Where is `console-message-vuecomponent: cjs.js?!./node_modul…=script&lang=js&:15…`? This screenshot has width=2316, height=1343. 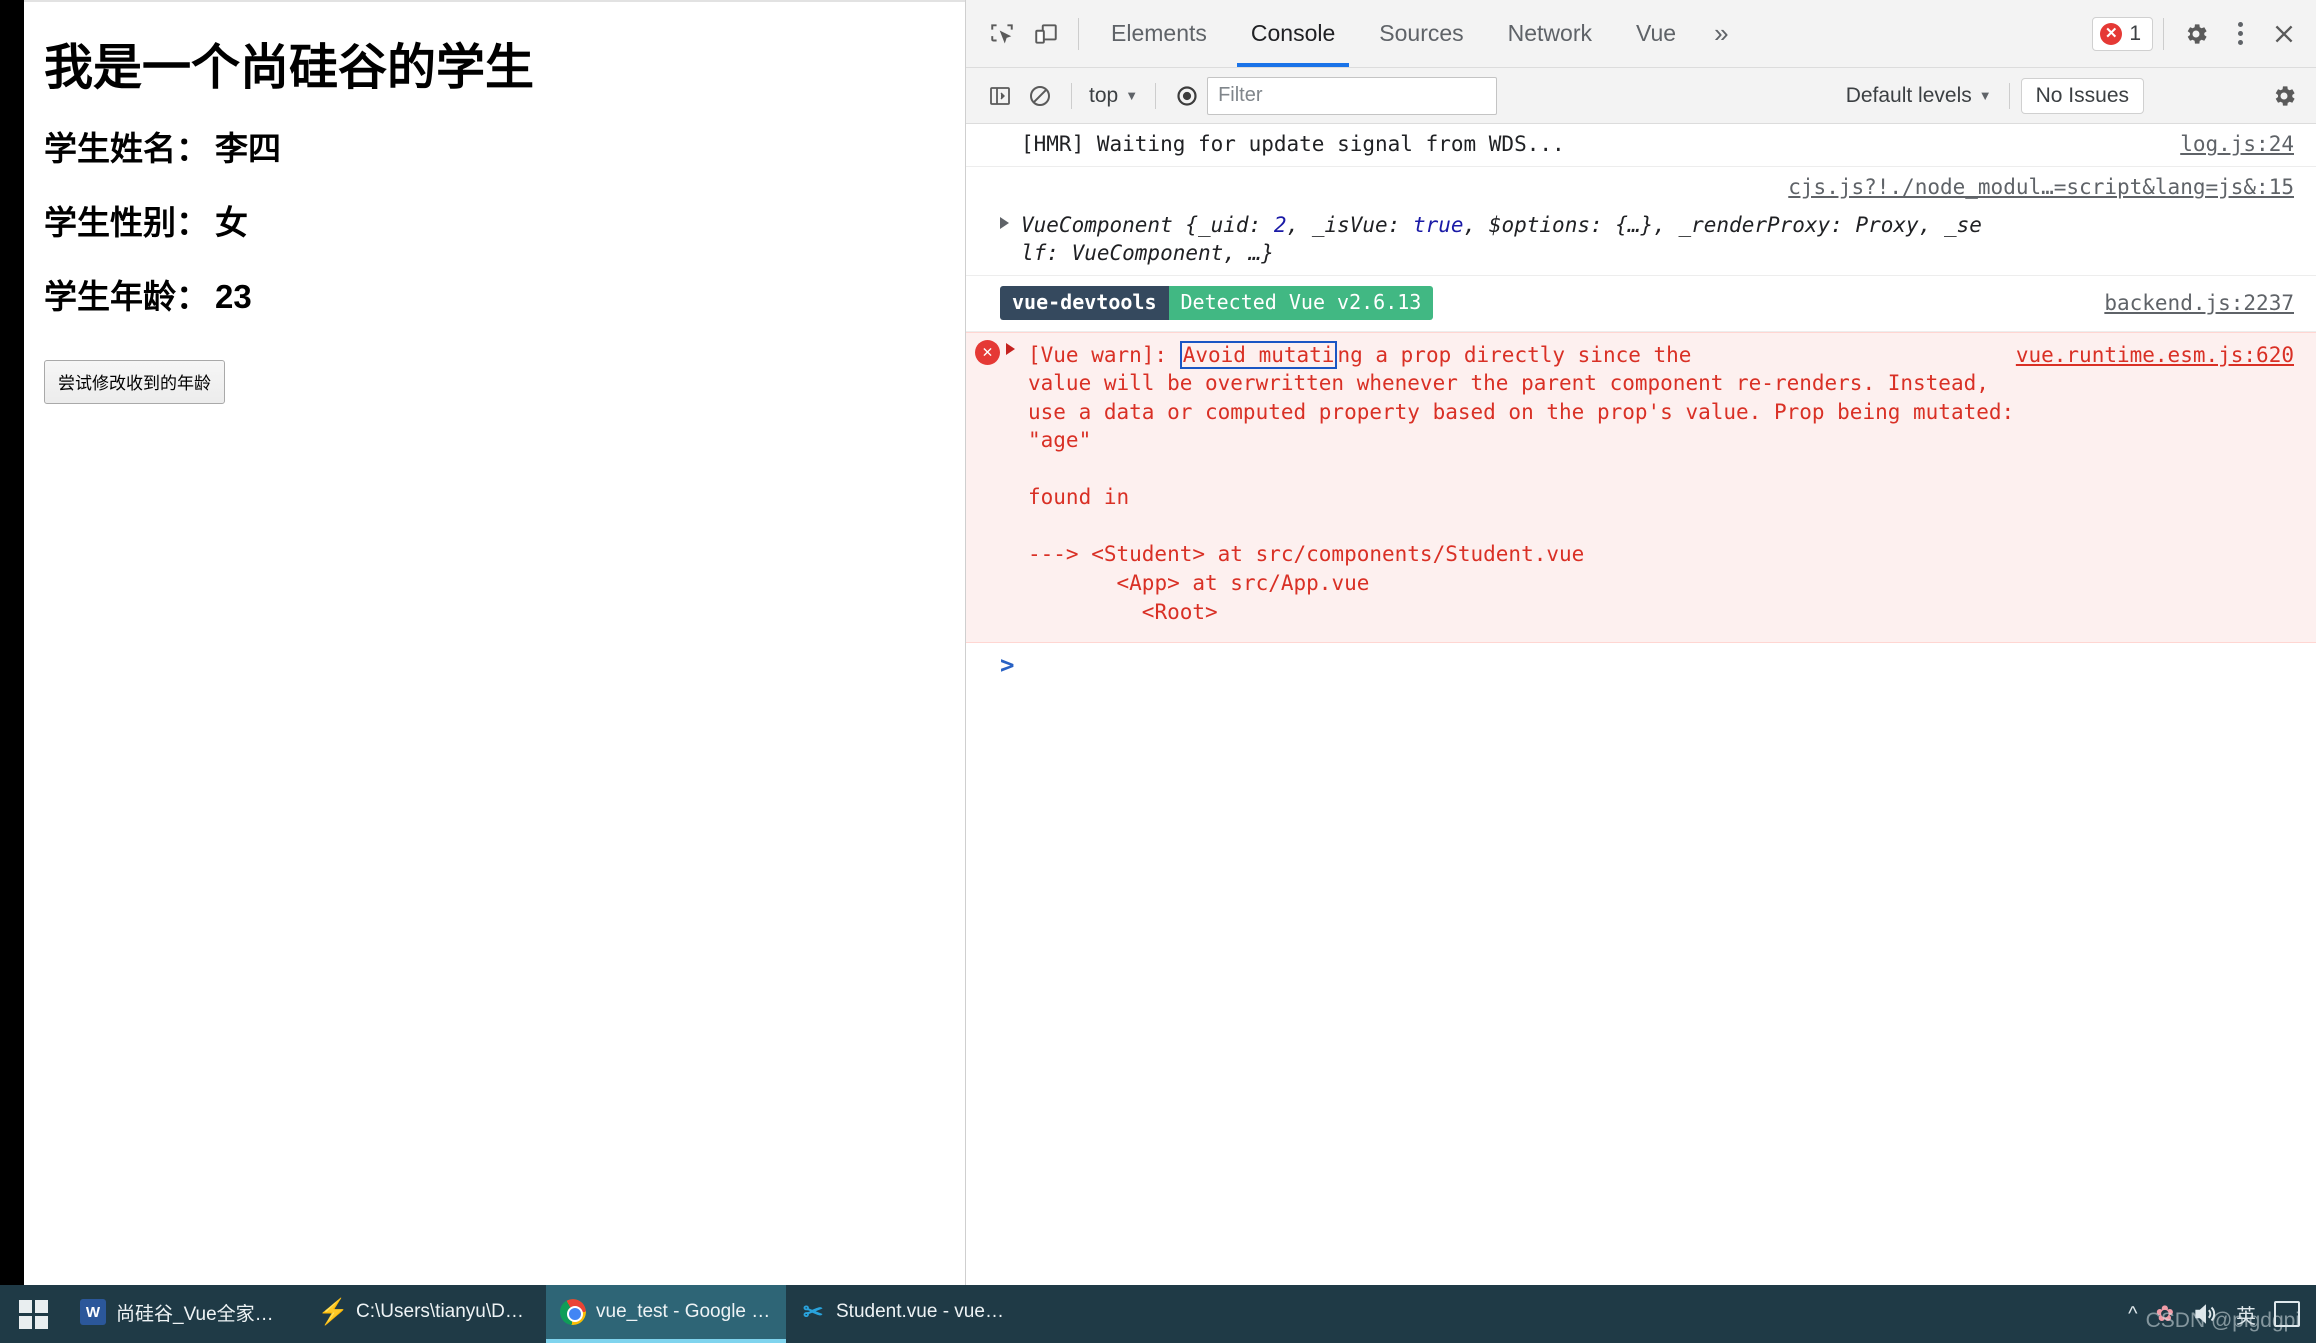
console-message-vuecomponent: cjs.js?!./node_modul…=script&lang=js&:15… is located at coordinates (1641, 221).